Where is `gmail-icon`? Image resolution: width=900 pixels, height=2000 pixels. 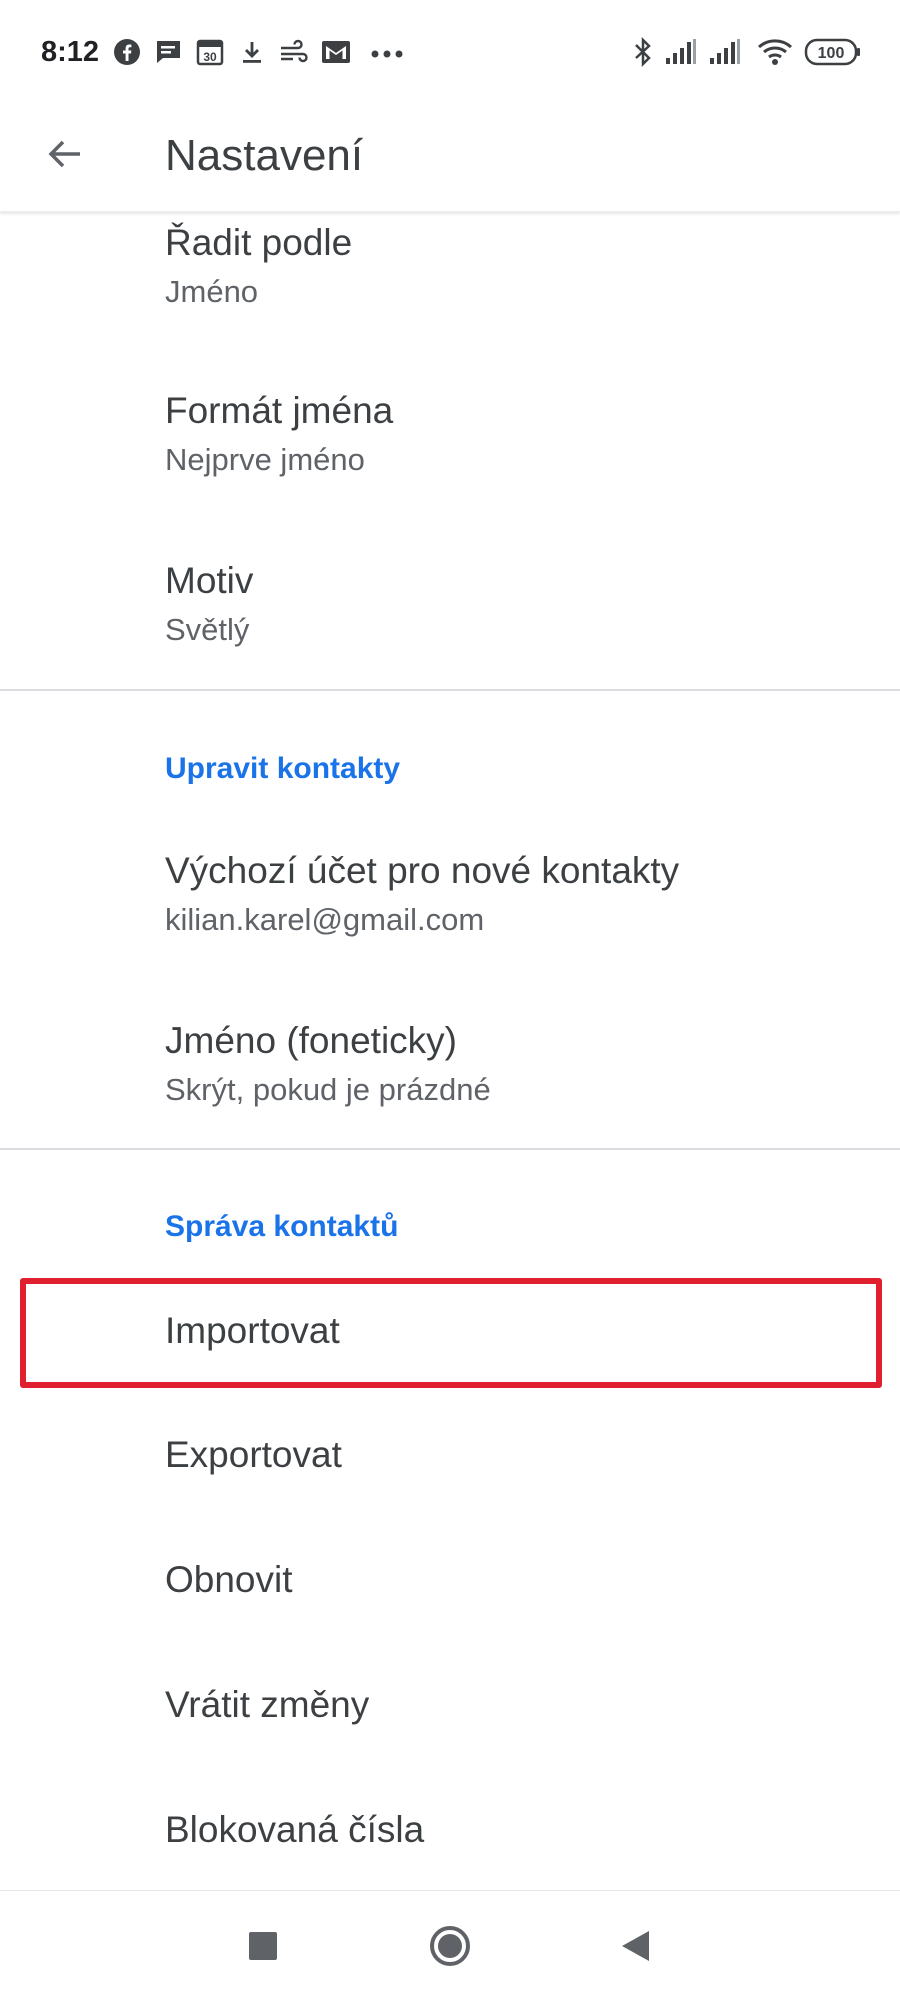
gmail-icon is located at coordinates (336, 54).